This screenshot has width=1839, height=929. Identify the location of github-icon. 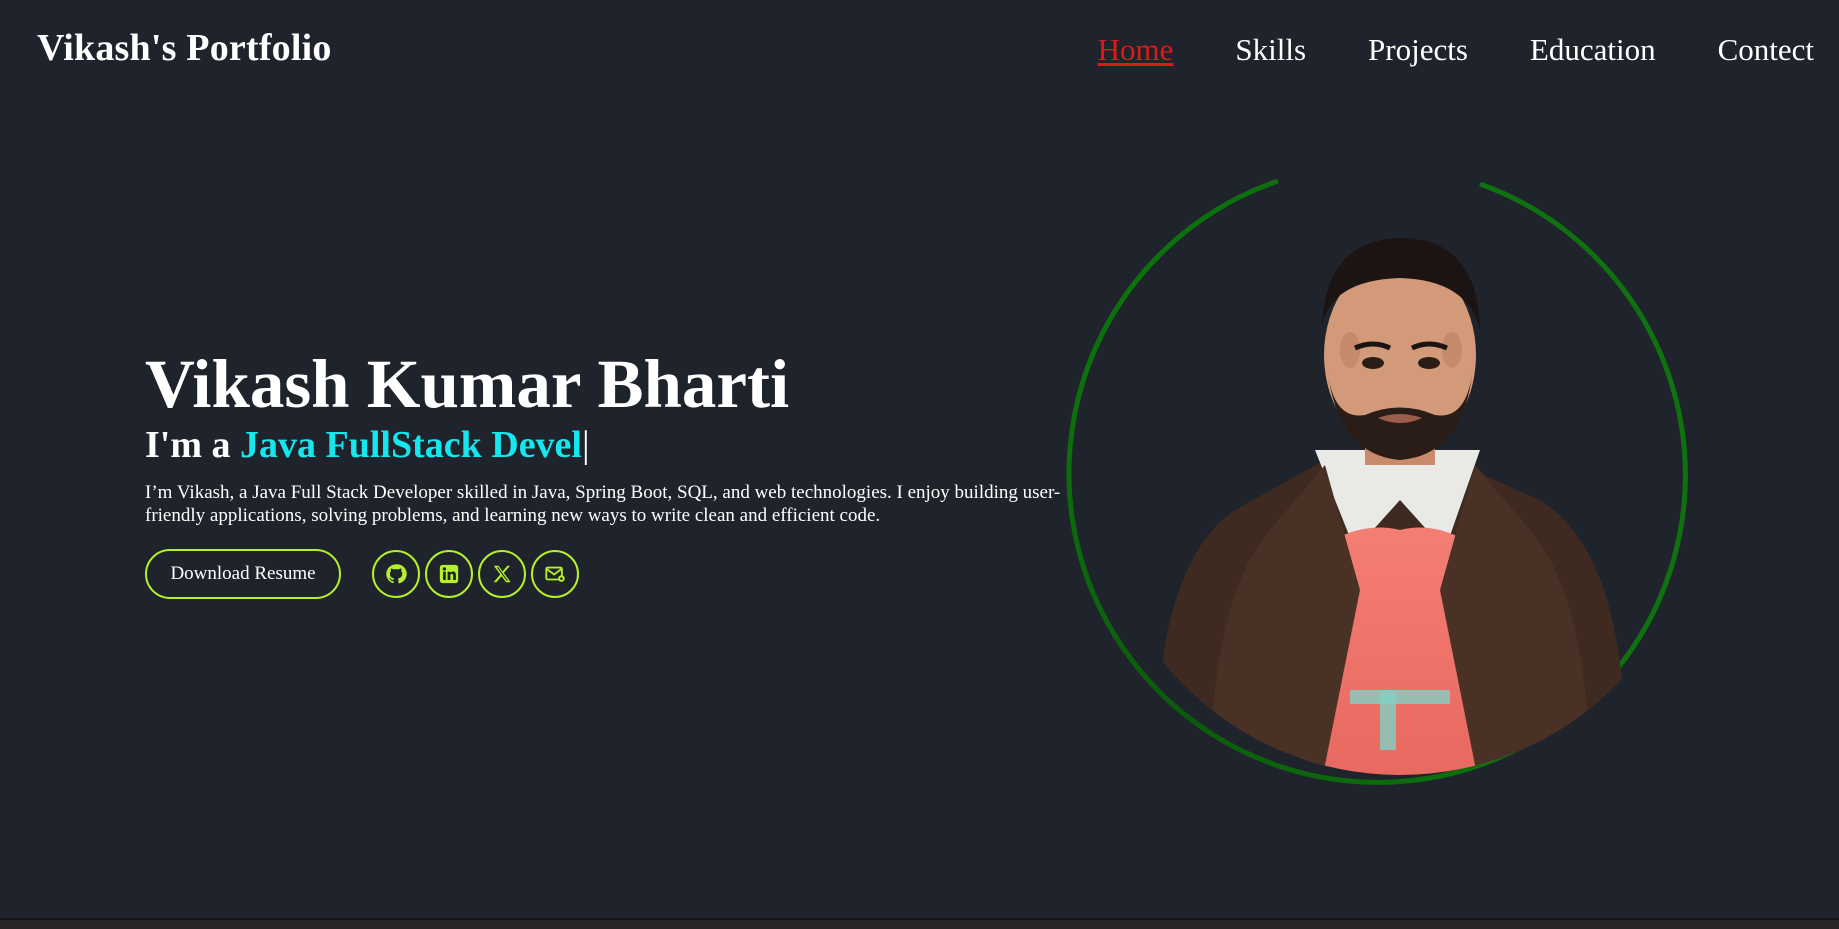
(396, 574).